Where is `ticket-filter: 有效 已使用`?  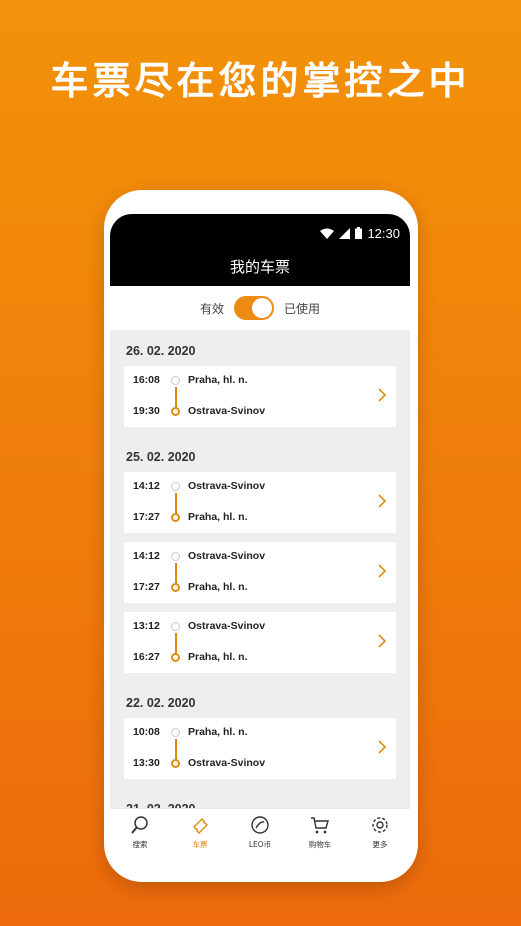 ticket-filter: 有效 已使用 is located at coordinates (260, 308).